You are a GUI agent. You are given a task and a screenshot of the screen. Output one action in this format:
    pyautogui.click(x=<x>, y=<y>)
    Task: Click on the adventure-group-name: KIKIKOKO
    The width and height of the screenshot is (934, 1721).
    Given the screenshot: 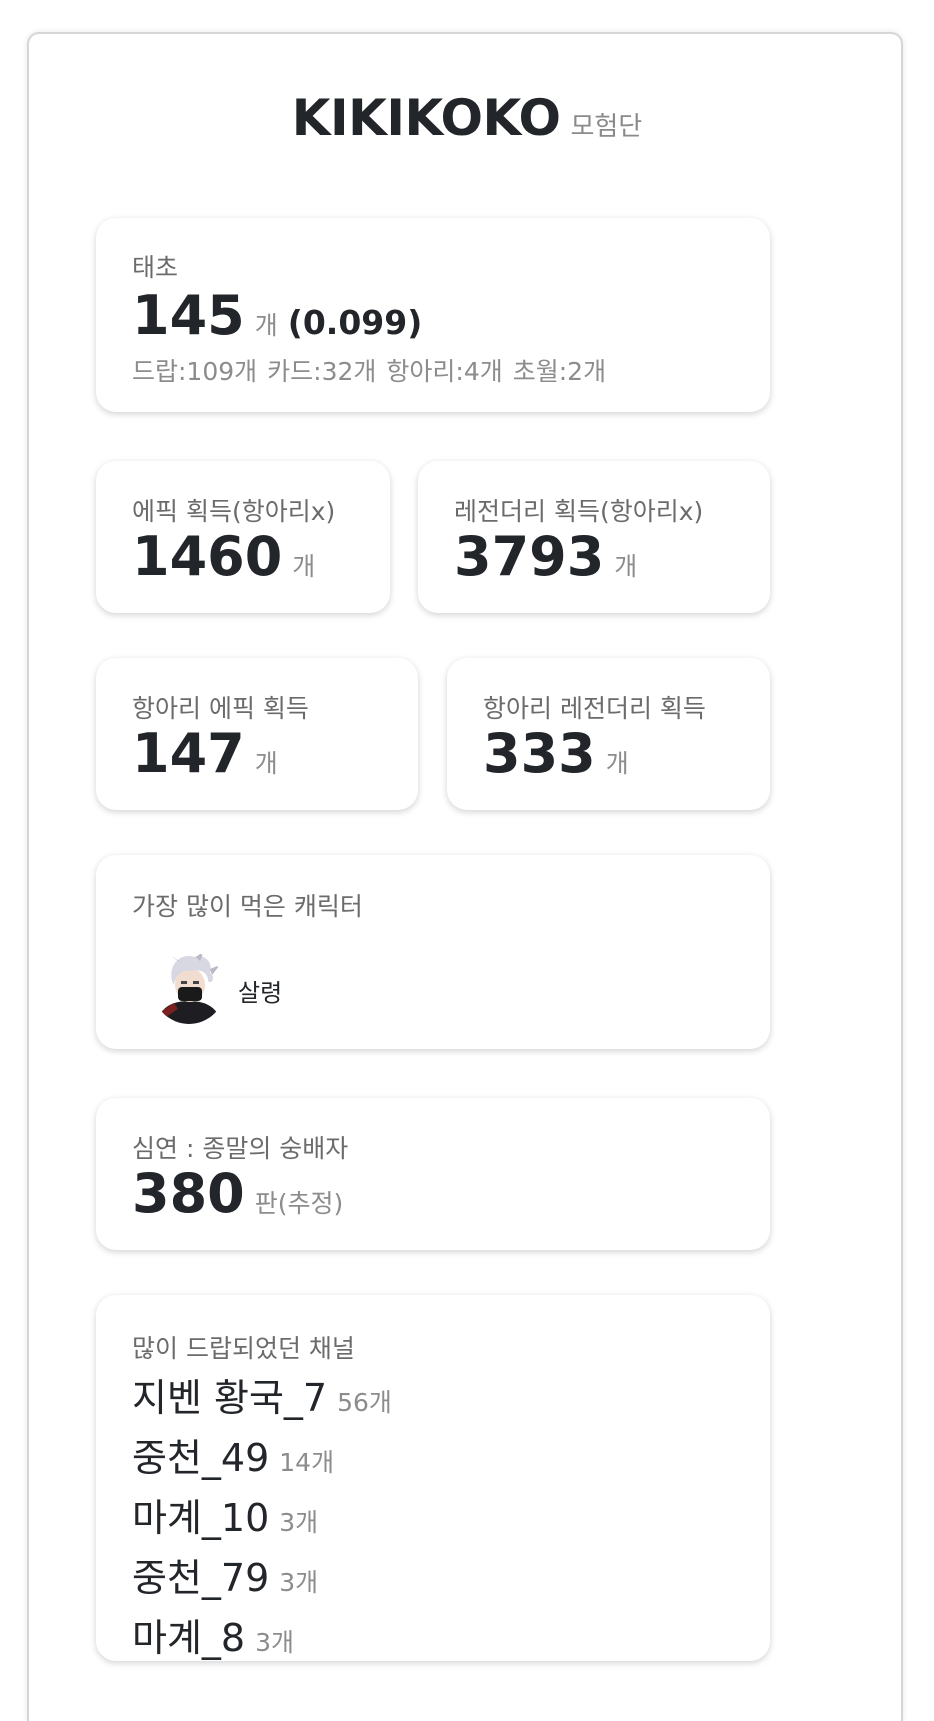 What is the action you would take?
    pyautogui.click(x=426, y=118)
    